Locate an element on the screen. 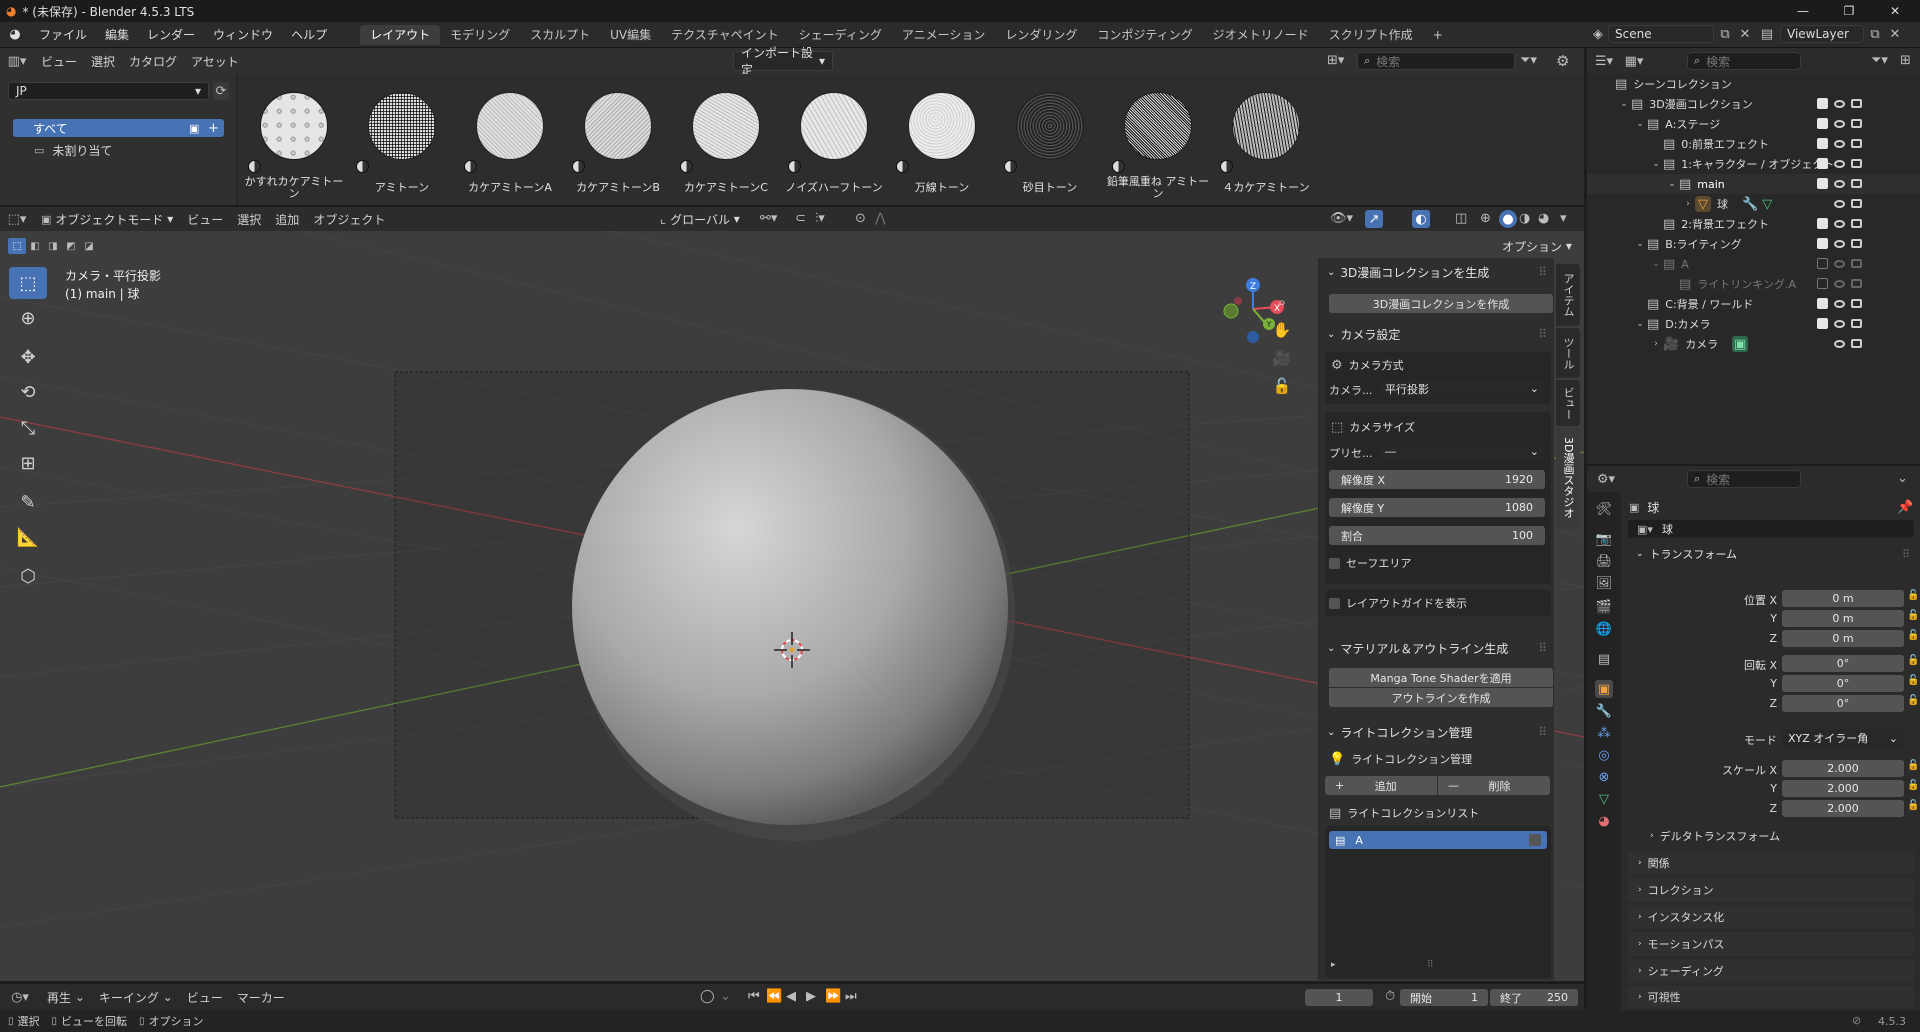 The width and height of the screenshot is (1920, 1032). panel-instancing: › インスタンス化 is located at coordinates (1771, 917).